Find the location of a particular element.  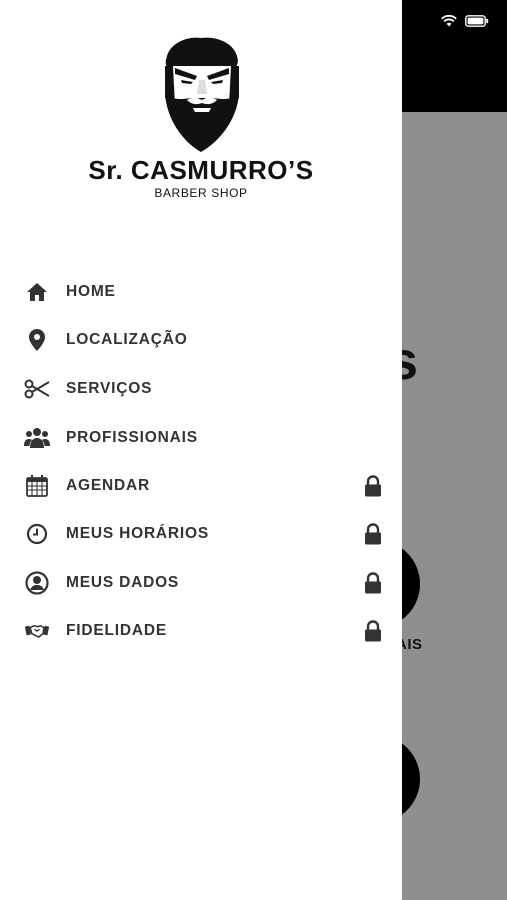

menu-item-label: SERVIÇOS is located at coordinates (109, 388).